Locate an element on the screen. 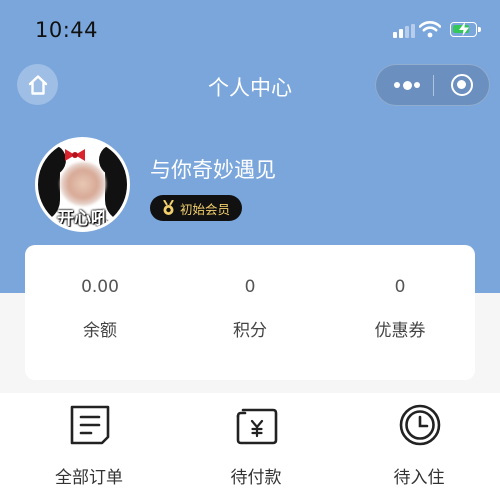 The image size is (500, 500). avatar-caption: 开心吼 is located at coordinates (82, 219).